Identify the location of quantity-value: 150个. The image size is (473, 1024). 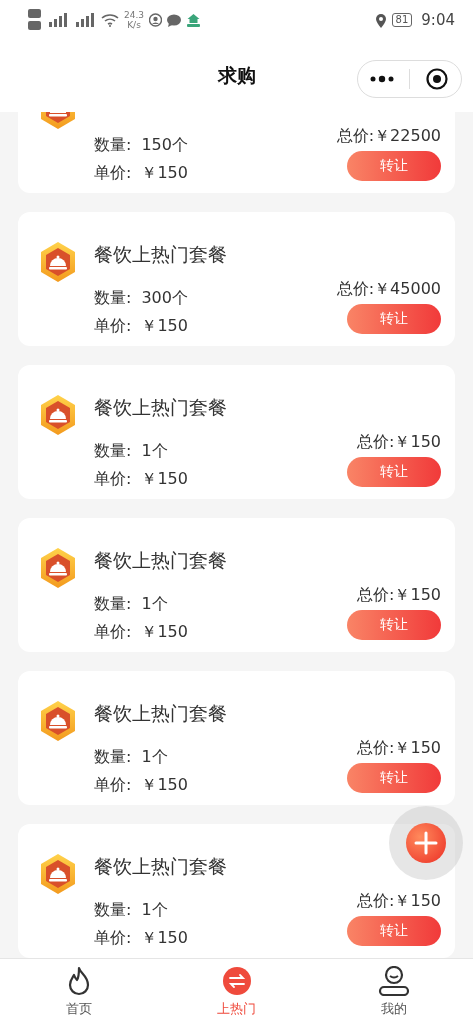
(164, 144).